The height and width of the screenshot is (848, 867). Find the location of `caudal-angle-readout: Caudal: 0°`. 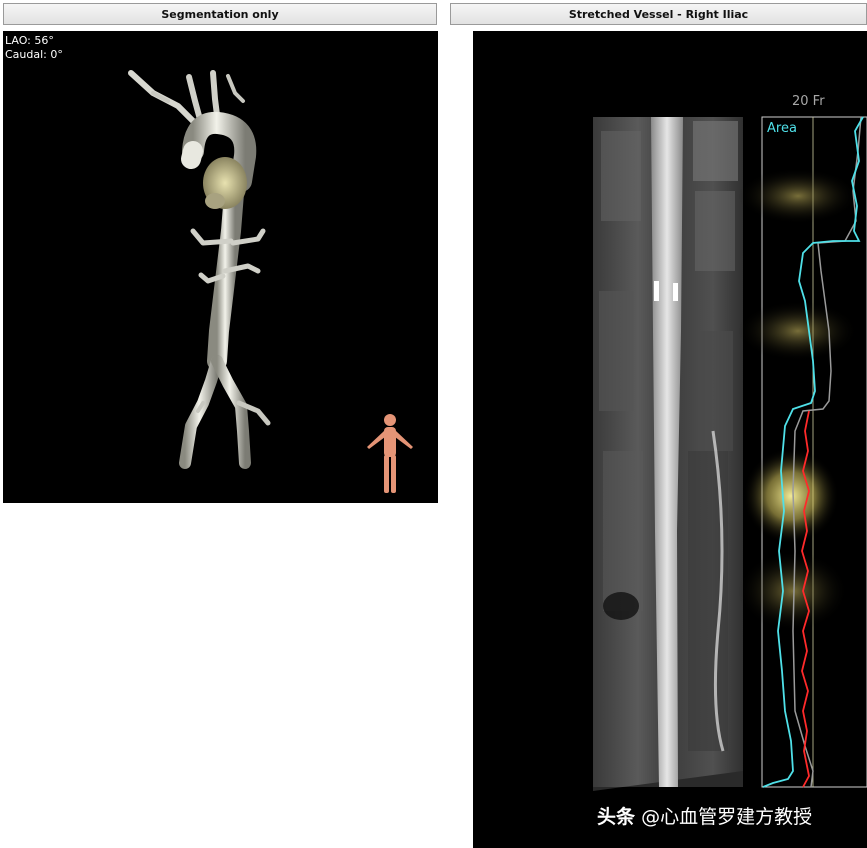

caudal-angle-readout: Caudal: 0° is located at coordinates (34, 54).